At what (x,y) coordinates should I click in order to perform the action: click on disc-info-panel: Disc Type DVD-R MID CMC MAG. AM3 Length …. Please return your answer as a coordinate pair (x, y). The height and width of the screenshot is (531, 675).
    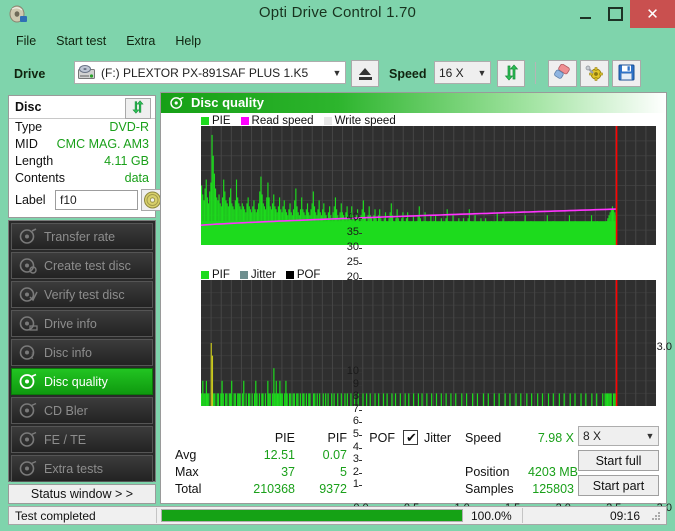
    Looking at the image, I should click on (86, 156).